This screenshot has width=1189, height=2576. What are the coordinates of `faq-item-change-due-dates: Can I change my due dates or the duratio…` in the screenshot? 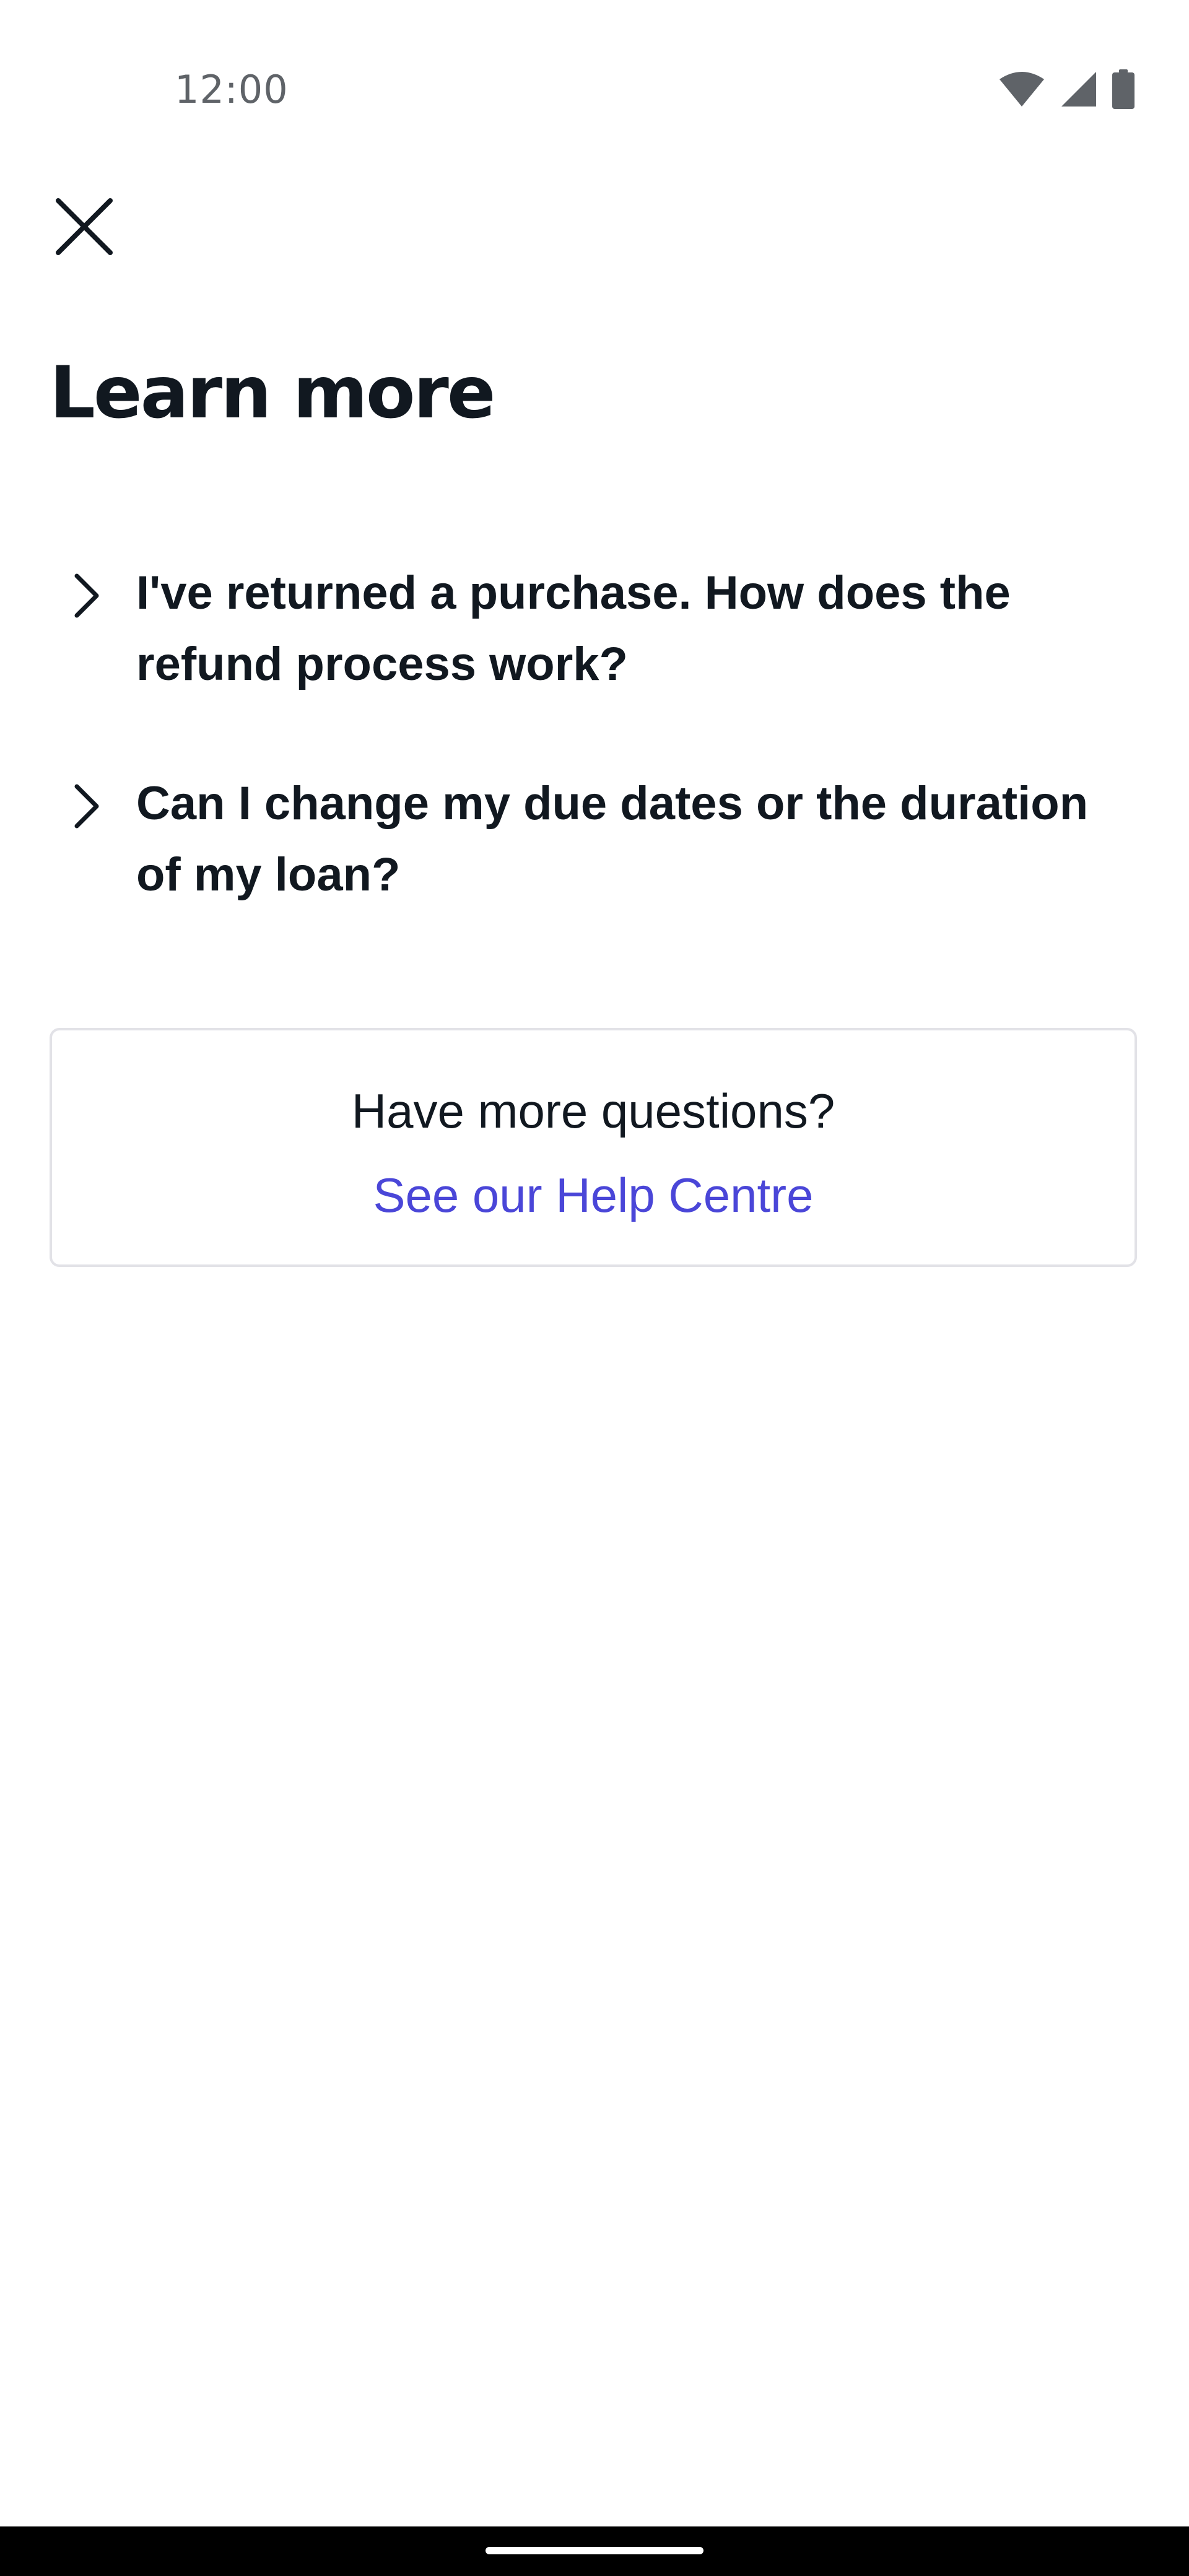 It's located at (594, 839).